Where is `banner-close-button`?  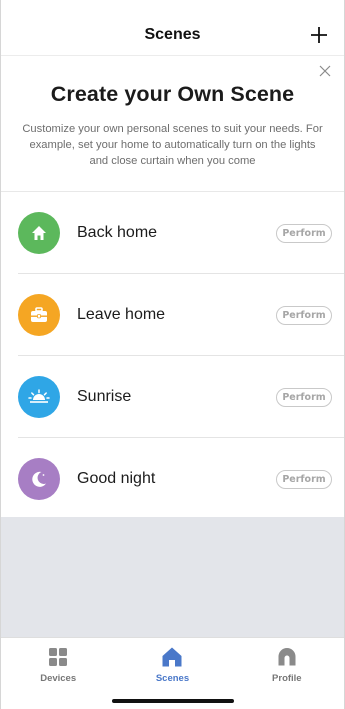
banner-close-button is located at coordinates (325, 71).